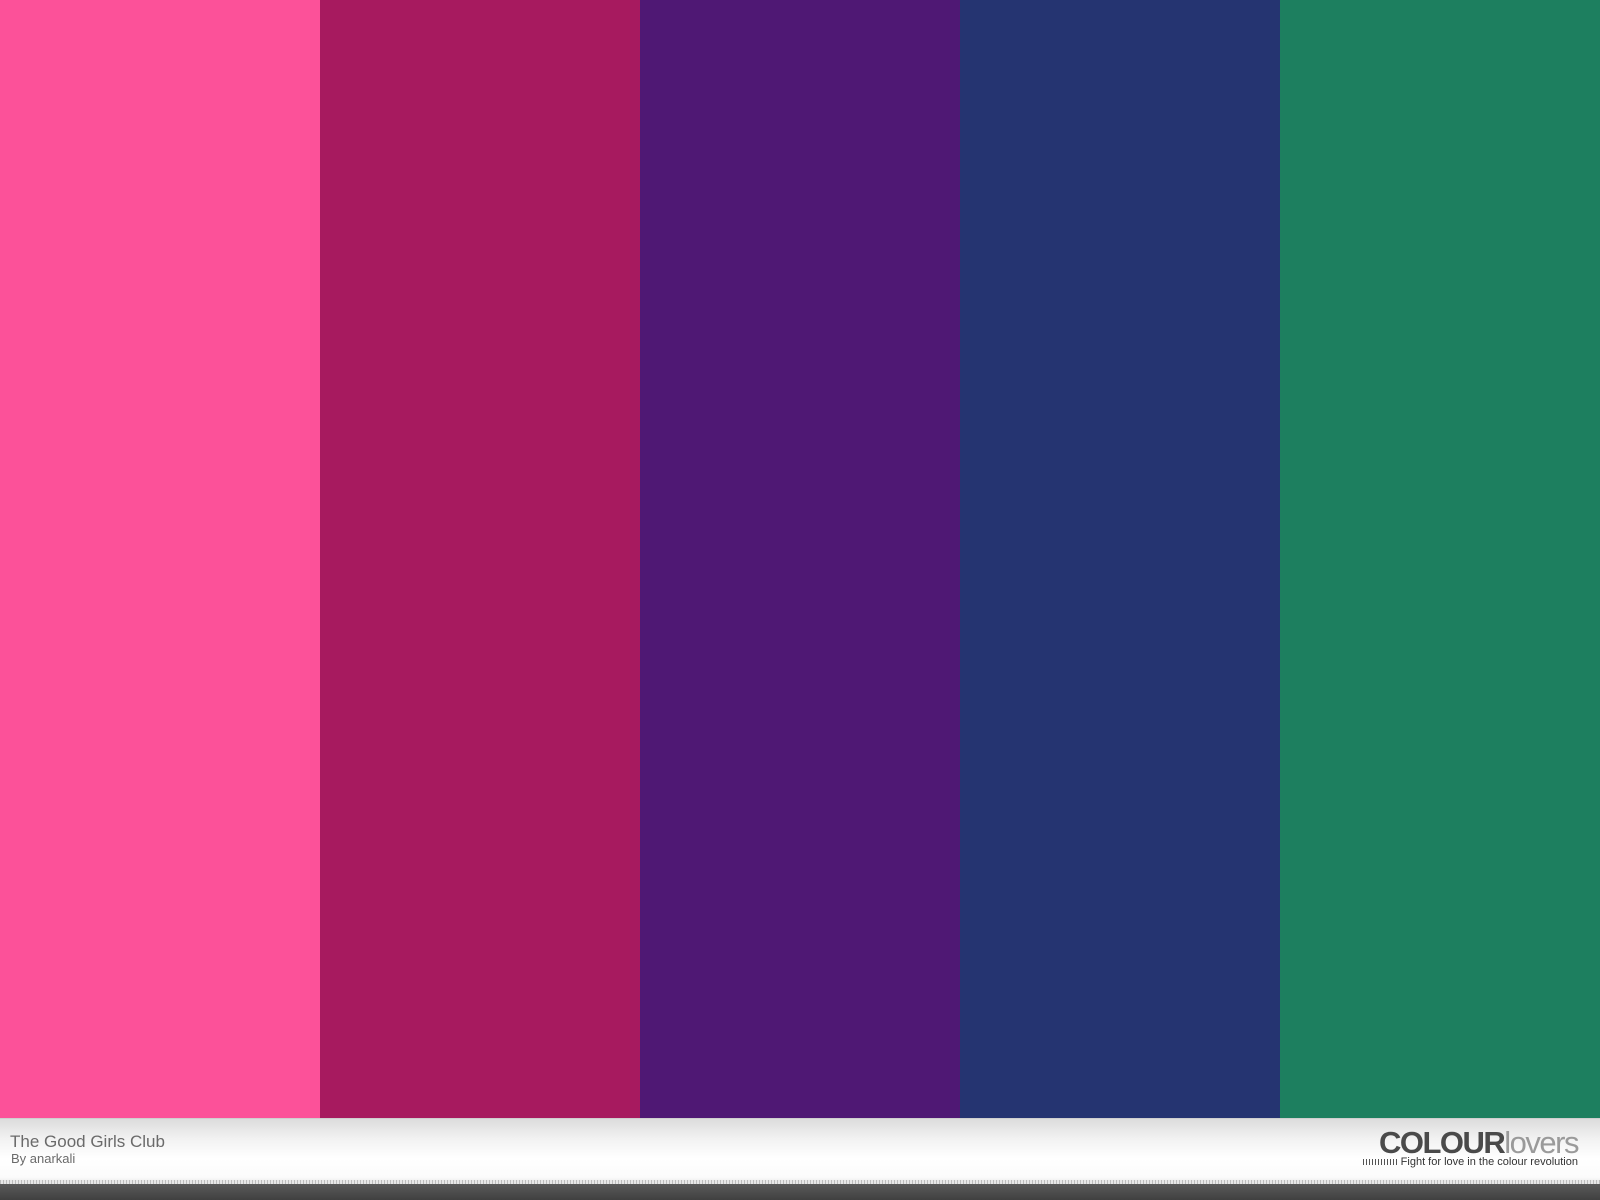 This screenshot has height=1200, width=1600. Describe the element at coordinates (87, 1142) in the screenshot. I see `palette-title: The Good Girls Club` at that location.